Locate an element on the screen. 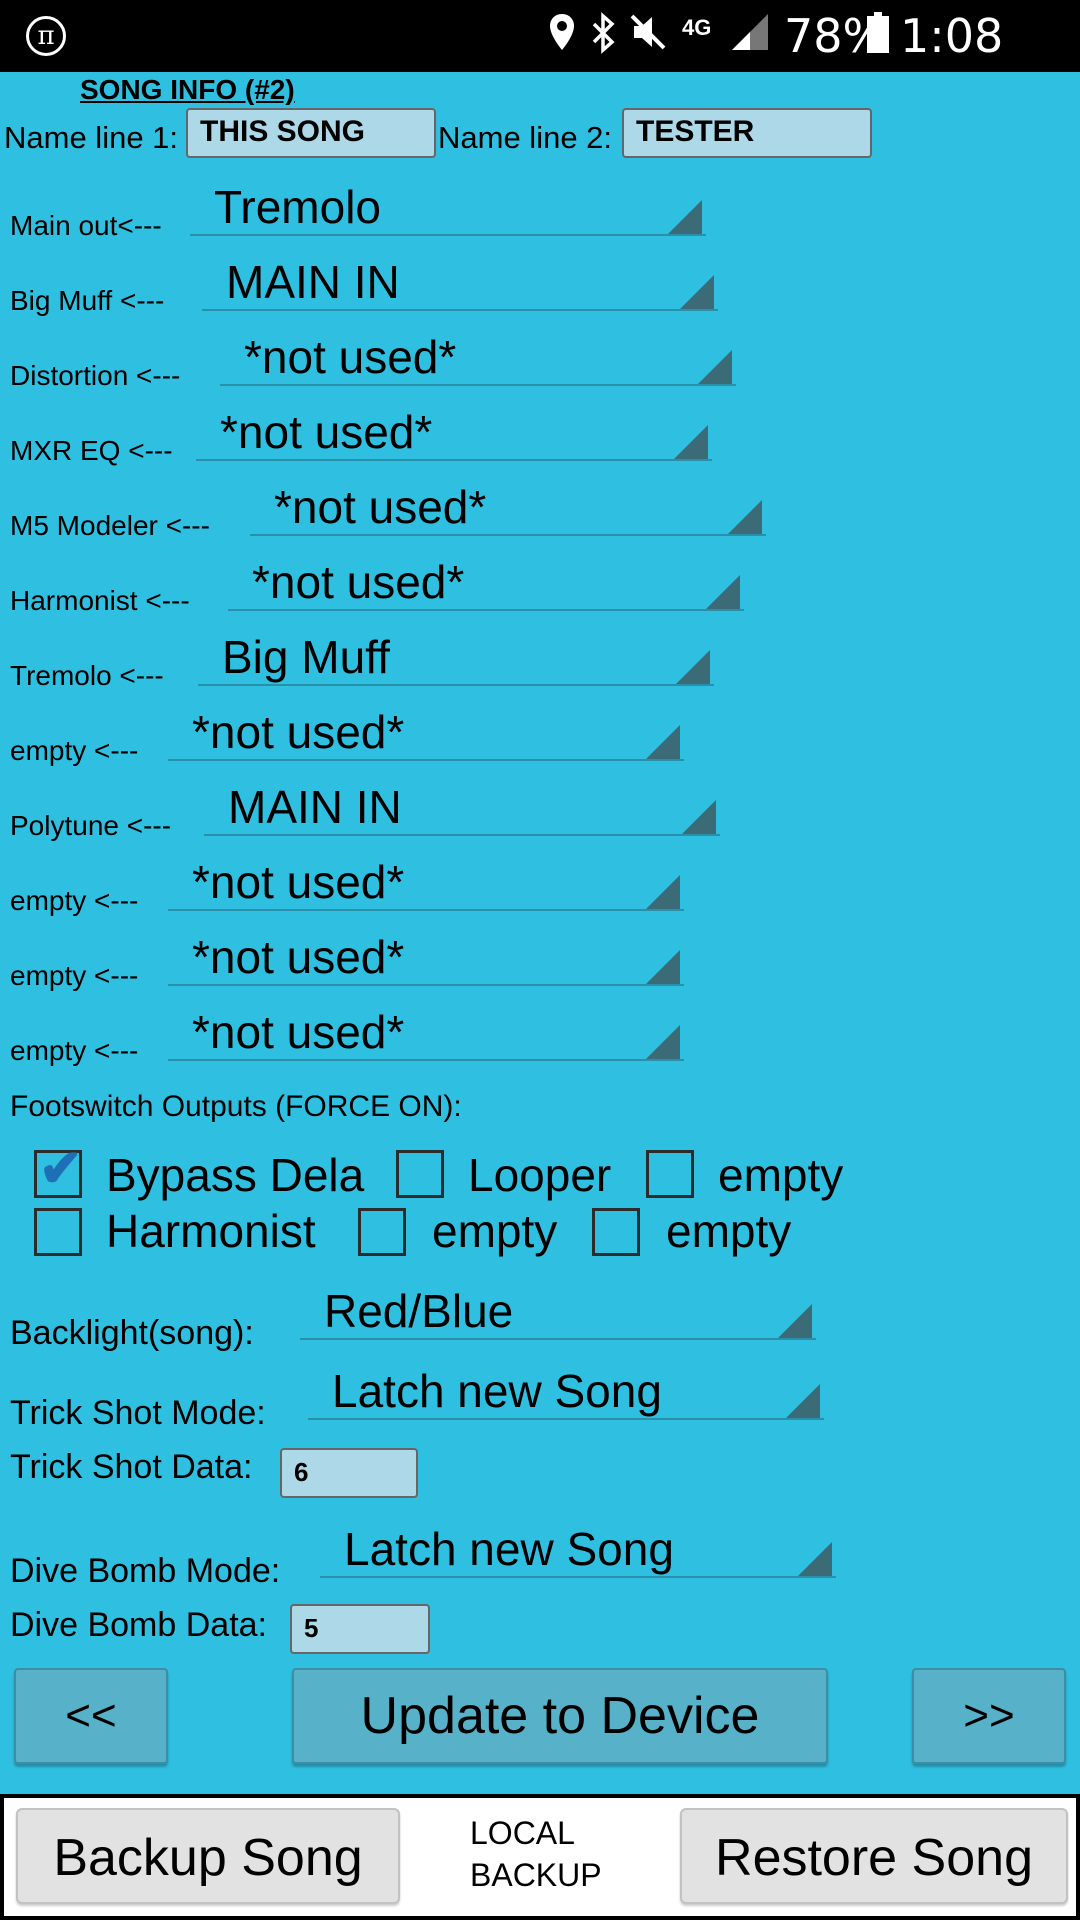  restore-song-button: Restore Song is located at coordinates (874, 1856).